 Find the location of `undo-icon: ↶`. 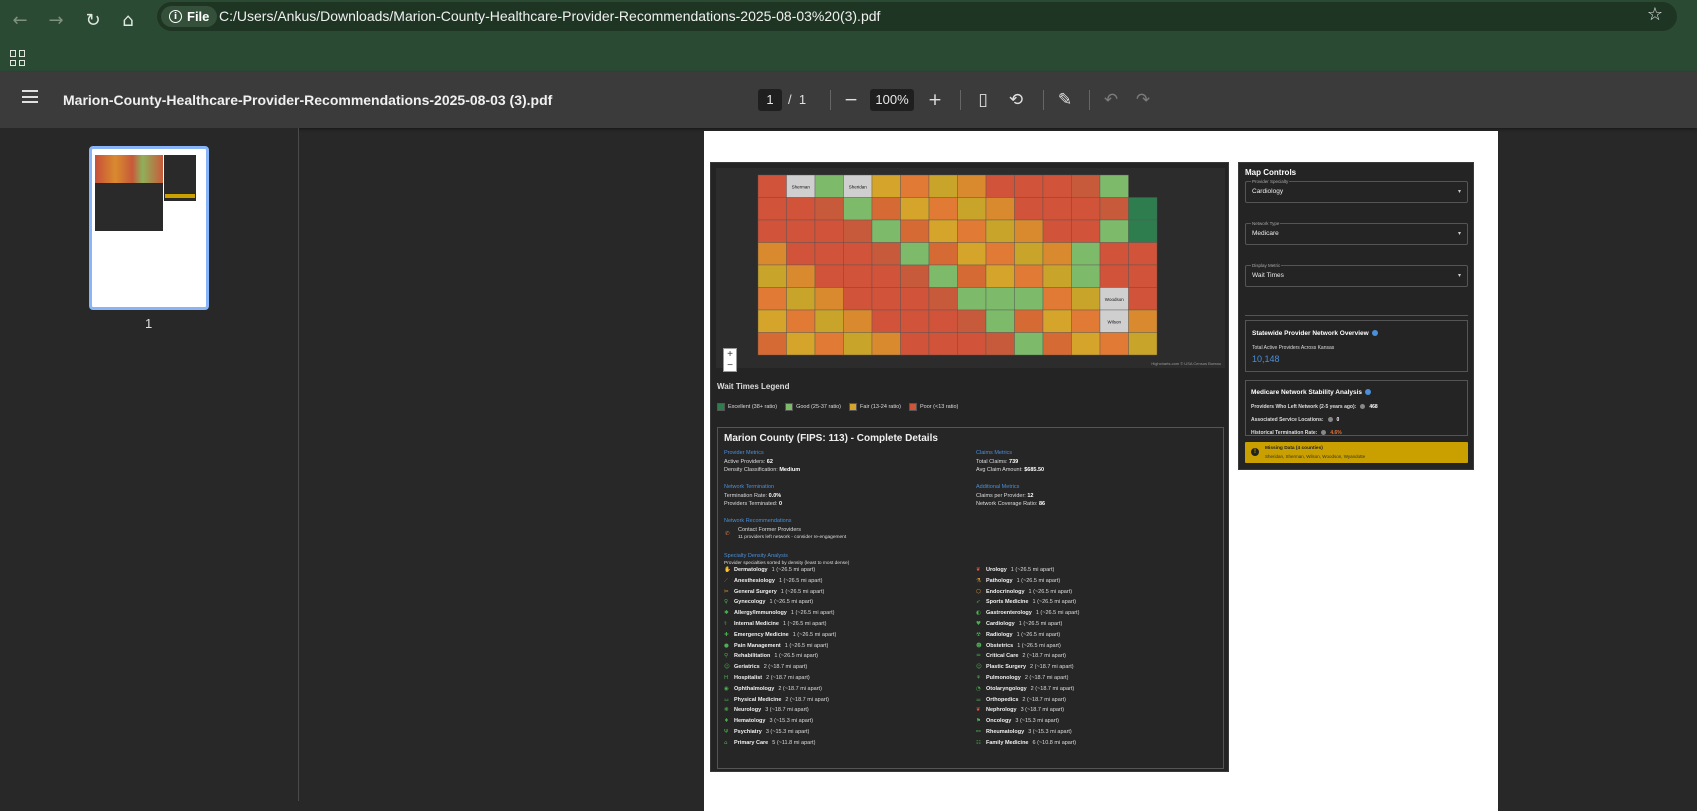

undo-icon: ↶ is located at coordinates (1111, 100).